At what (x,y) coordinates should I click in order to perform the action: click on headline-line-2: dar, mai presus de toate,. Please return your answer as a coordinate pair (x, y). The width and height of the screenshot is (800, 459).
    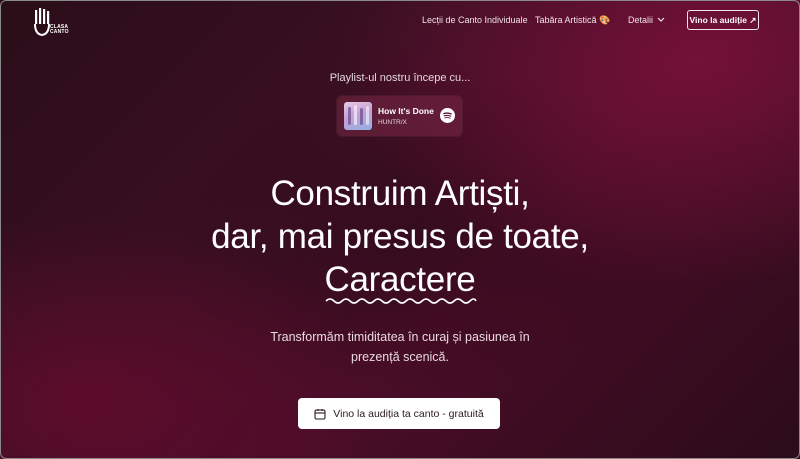
    Looking at the image, I should click on (400, 236).